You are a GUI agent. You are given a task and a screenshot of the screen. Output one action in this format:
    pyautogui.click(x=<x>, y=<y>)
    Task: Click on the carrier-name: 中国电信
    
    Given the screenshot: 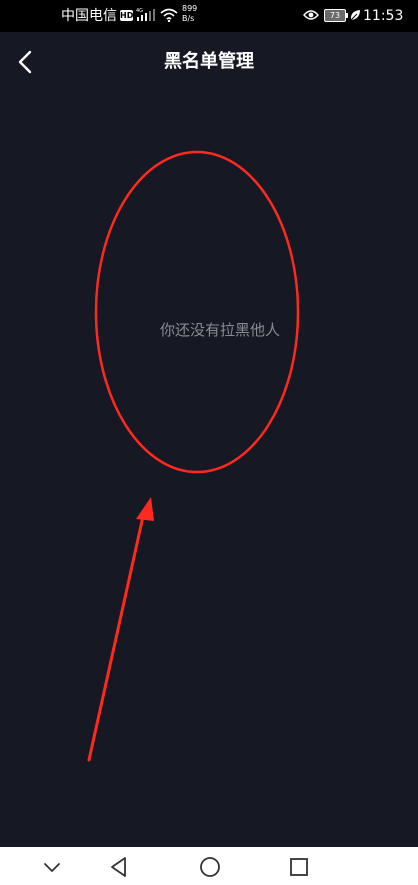 What is the action you would take?
    pyautogui.click(x=89, y=16)
    